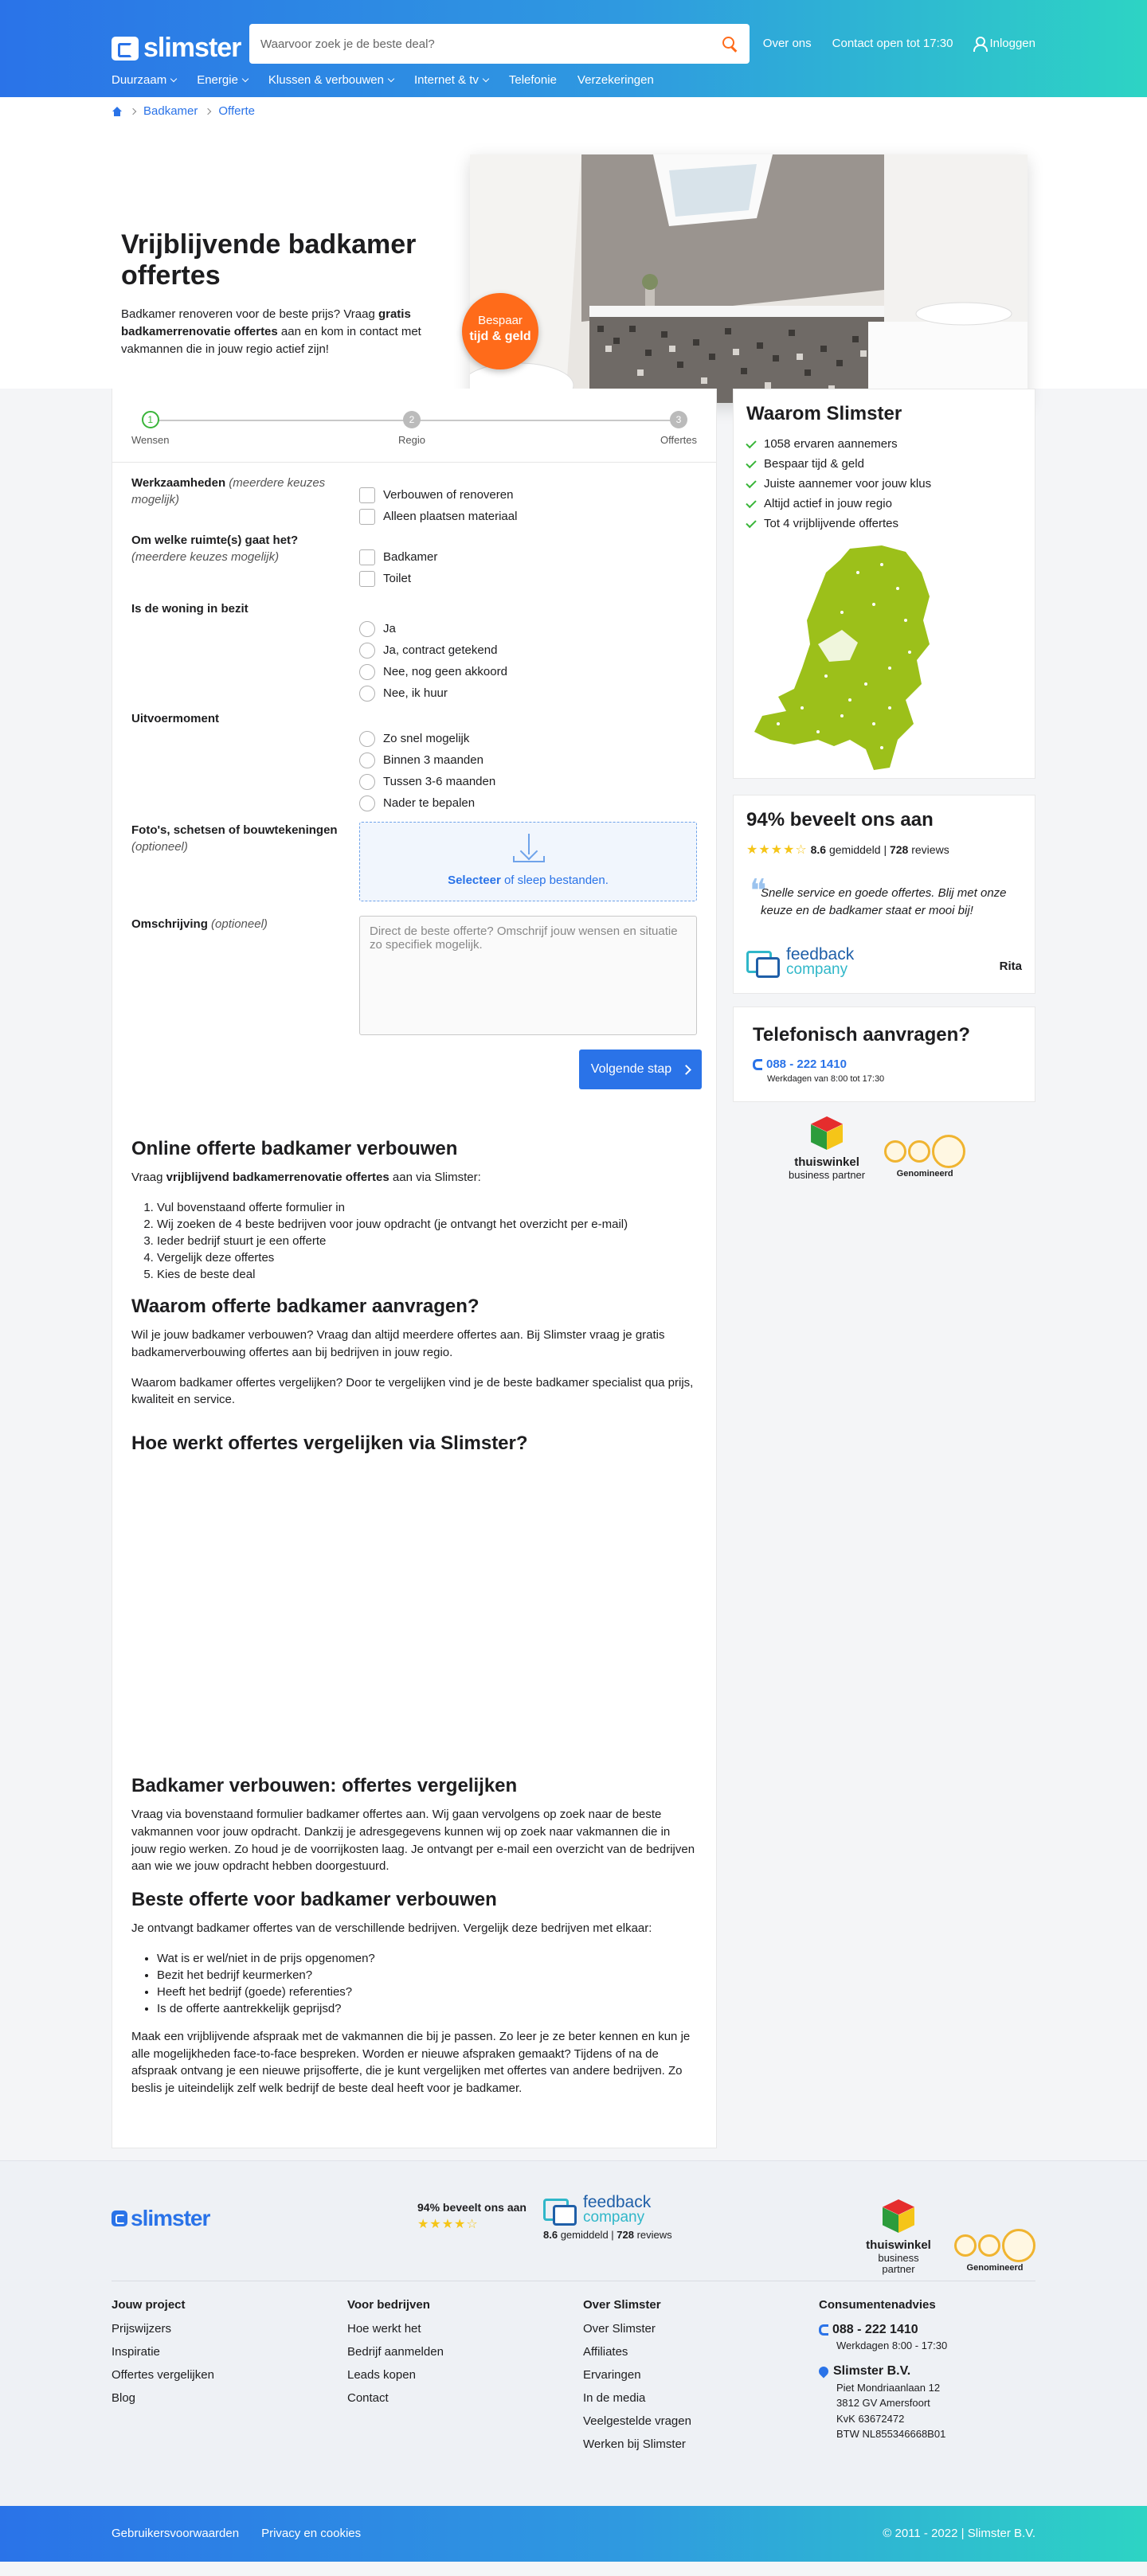 This screenshot has width=1147, height=2576. What do you see at coordinates (388, 2305) in the screenshot?
I see `footer-col-title: Voor bedrijven` at bounding box center [388, 2305].